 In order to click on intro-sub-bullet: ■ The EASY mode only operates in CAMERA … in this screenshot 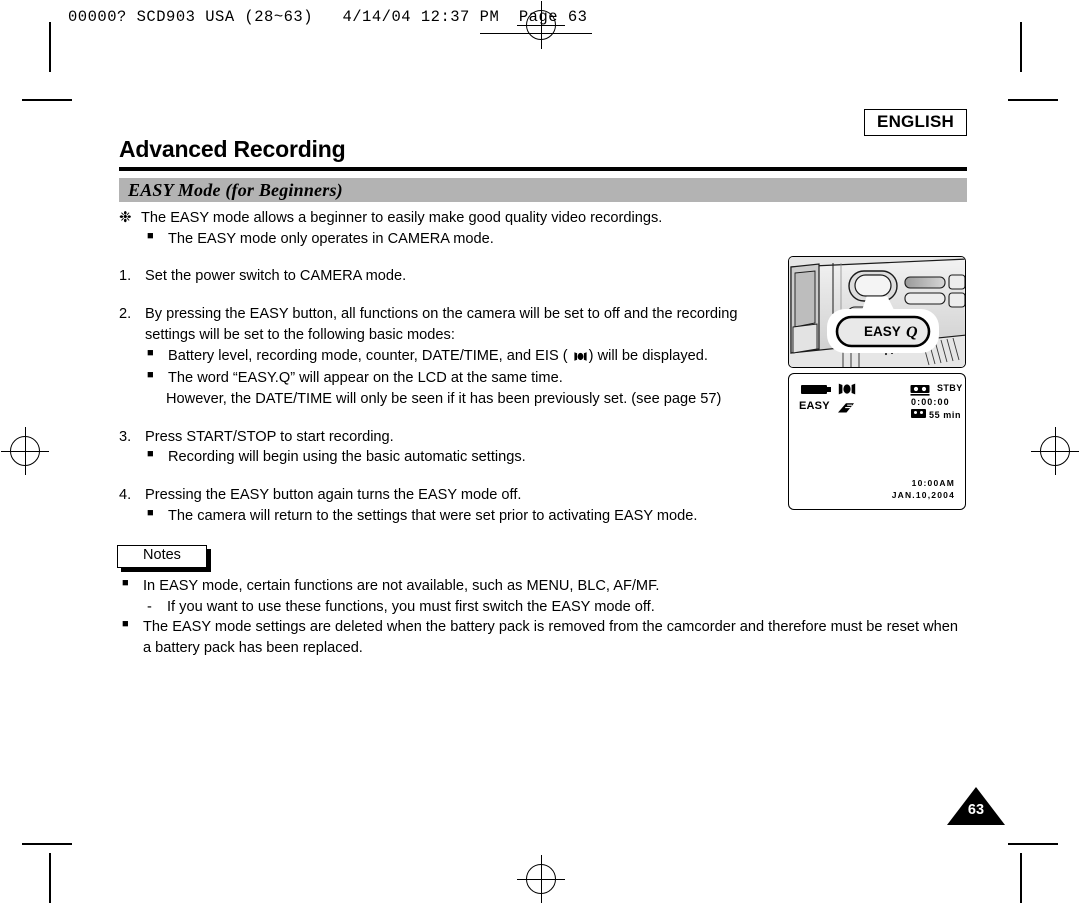, I will do `click(456, 239)`.